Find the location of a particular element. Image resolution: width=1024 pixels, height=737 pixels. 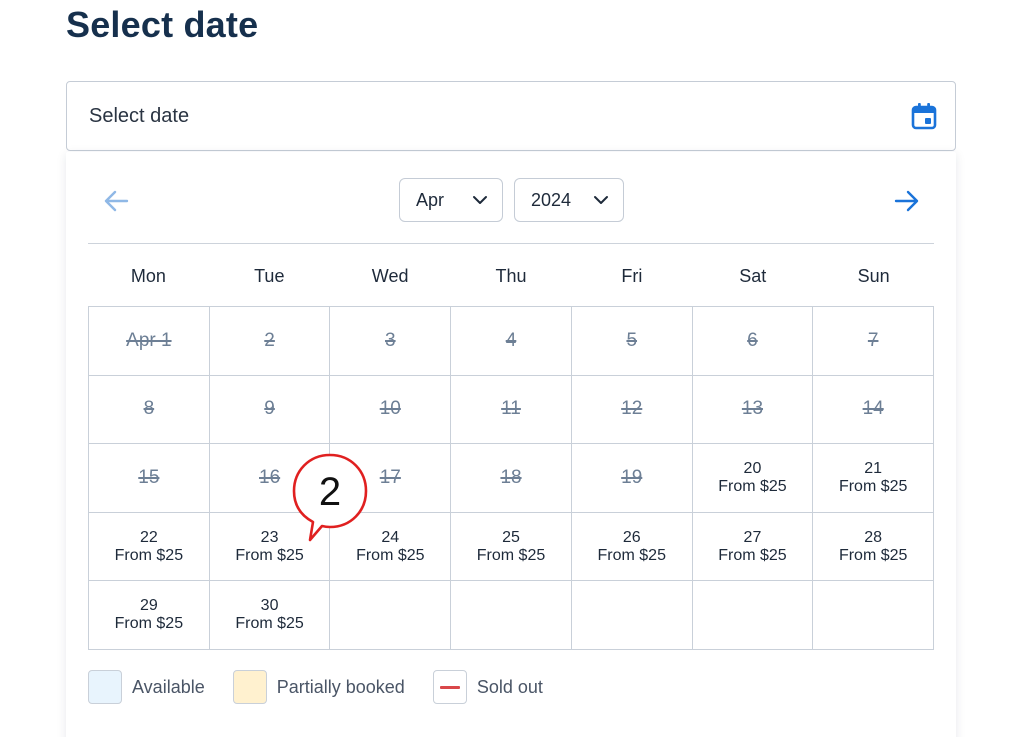

prev-month-button is located at coordinates (116, 201).